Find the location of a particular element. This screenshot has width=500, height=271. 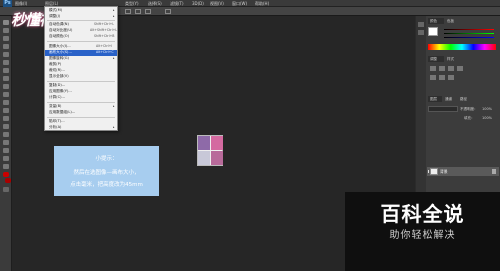

tab-layers: 图层 is located at coordinates (435, 99).